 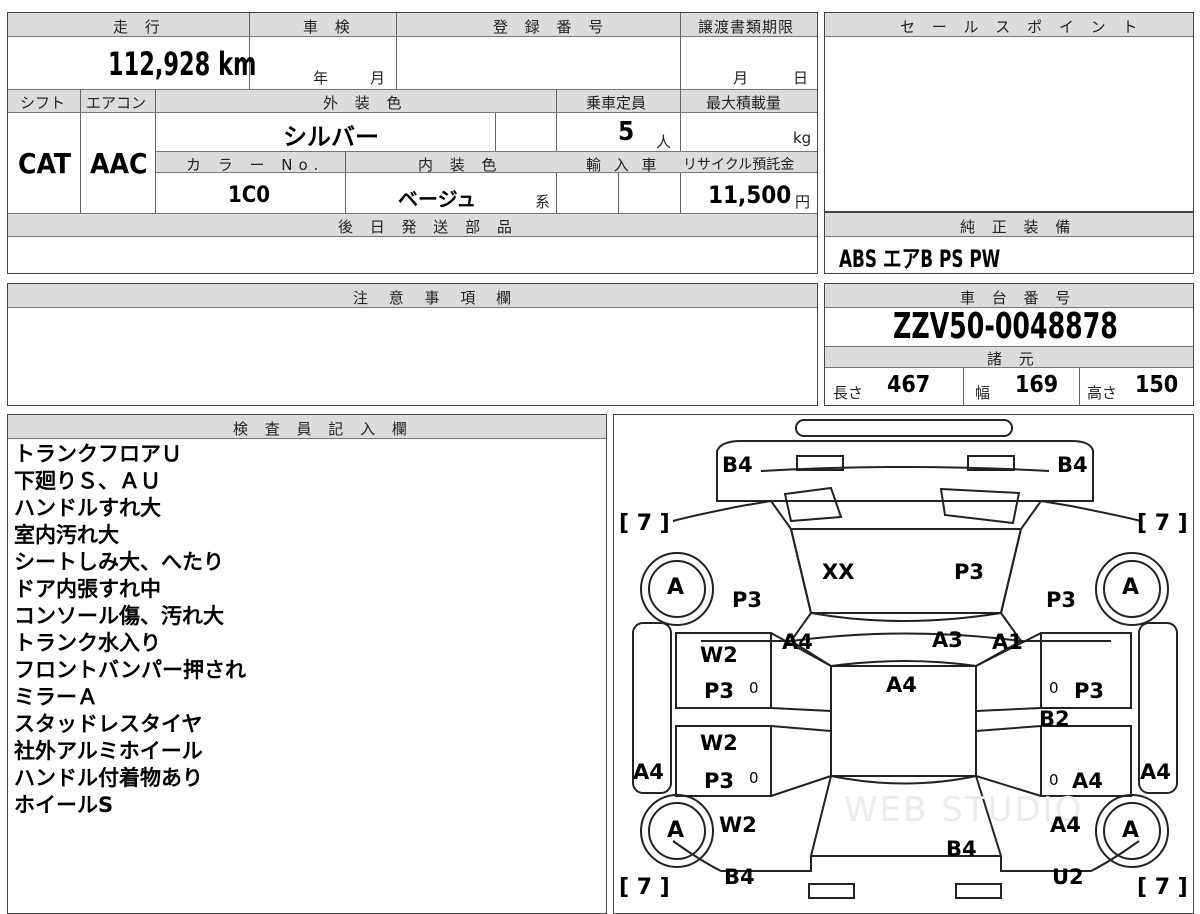 What do you see at coordinates (1131, 830) in the screenshot?
I see `wheel-rr-label: A` at bounding box center [1131, 830].